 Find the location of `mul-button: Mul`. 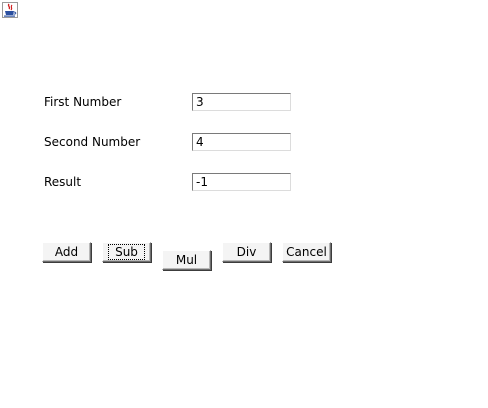

mul-button: Mul is located at coordinates (186, 260).